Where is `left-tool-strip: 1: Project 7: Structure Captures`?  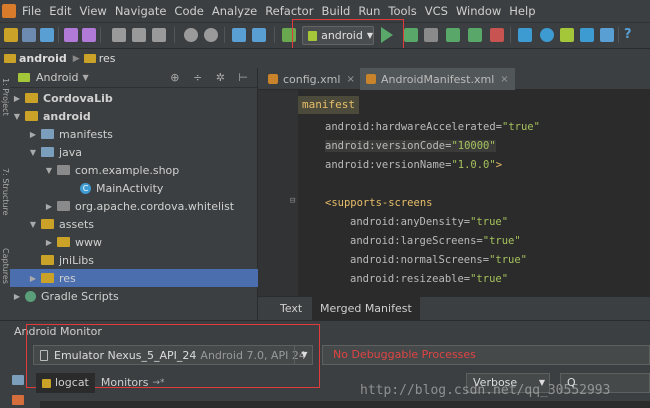 left-tool-strip: 1: Project 7: Structure Captures is located at coordinates (5, 194).